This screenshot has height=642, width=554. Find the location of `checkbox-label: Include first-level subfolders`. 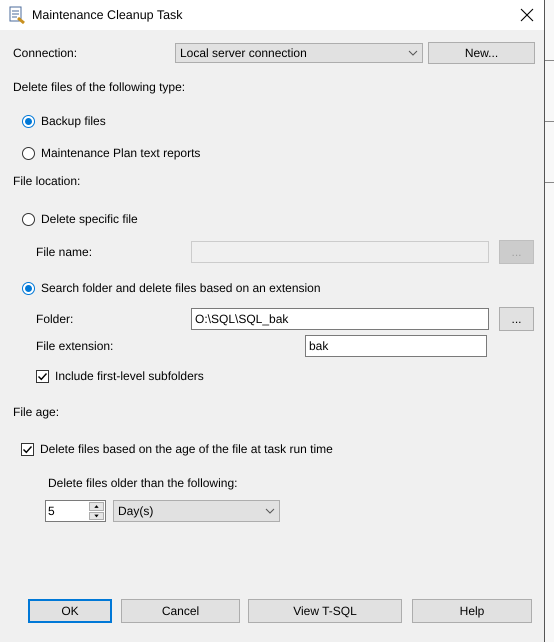

checkbox-label: Include first-level subfolders is located at coordinates (129, 376).